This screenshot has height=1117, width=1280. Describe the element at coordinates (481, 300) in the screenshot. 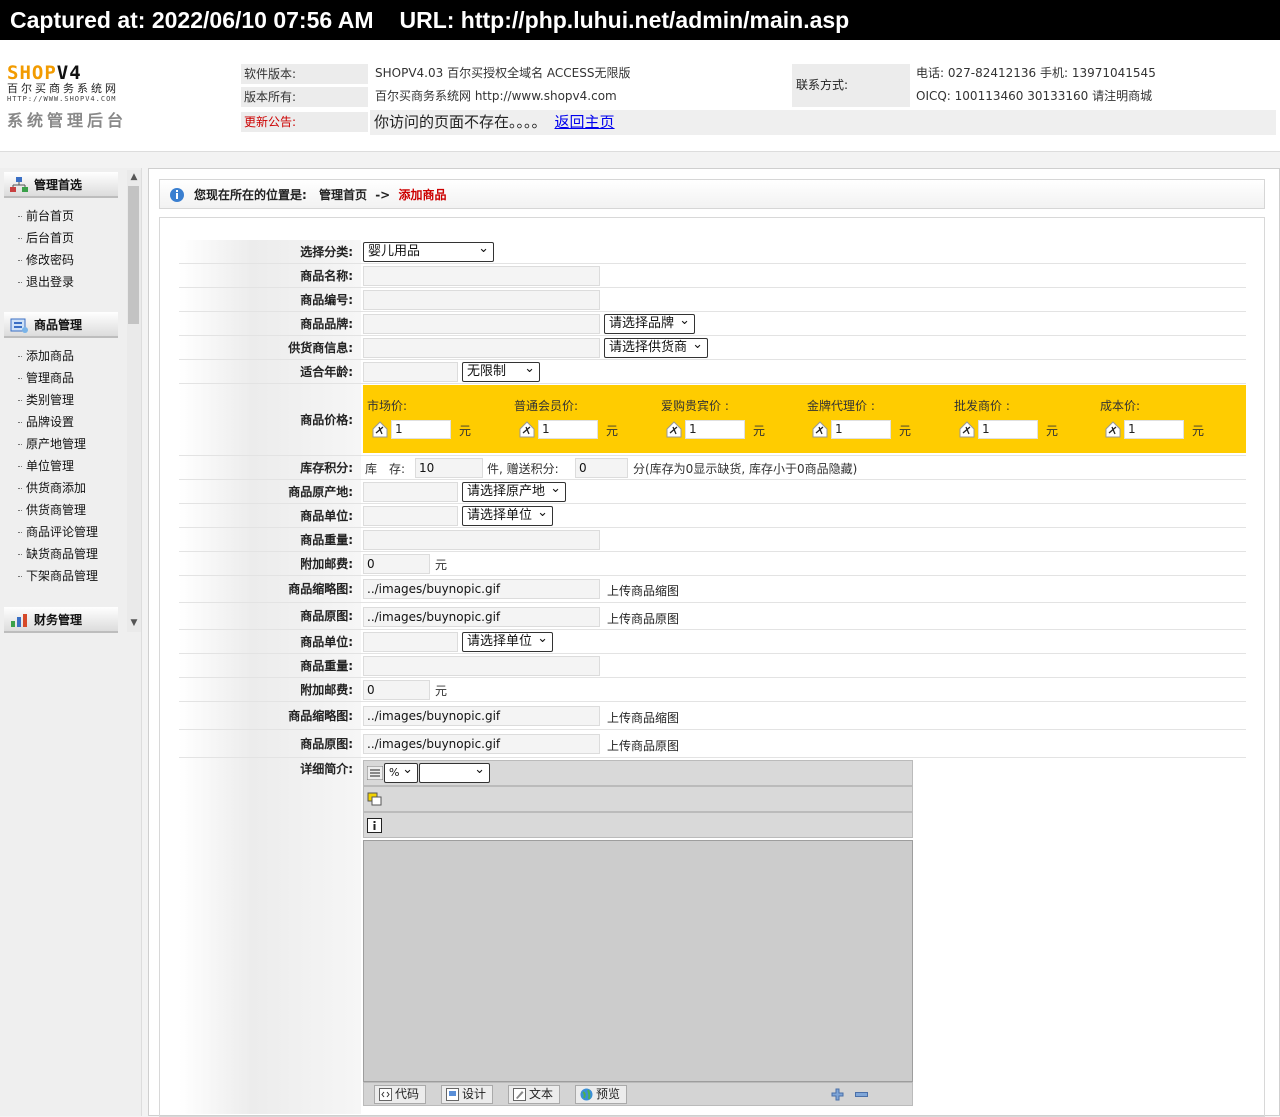

I see `product-code-input` at that location.